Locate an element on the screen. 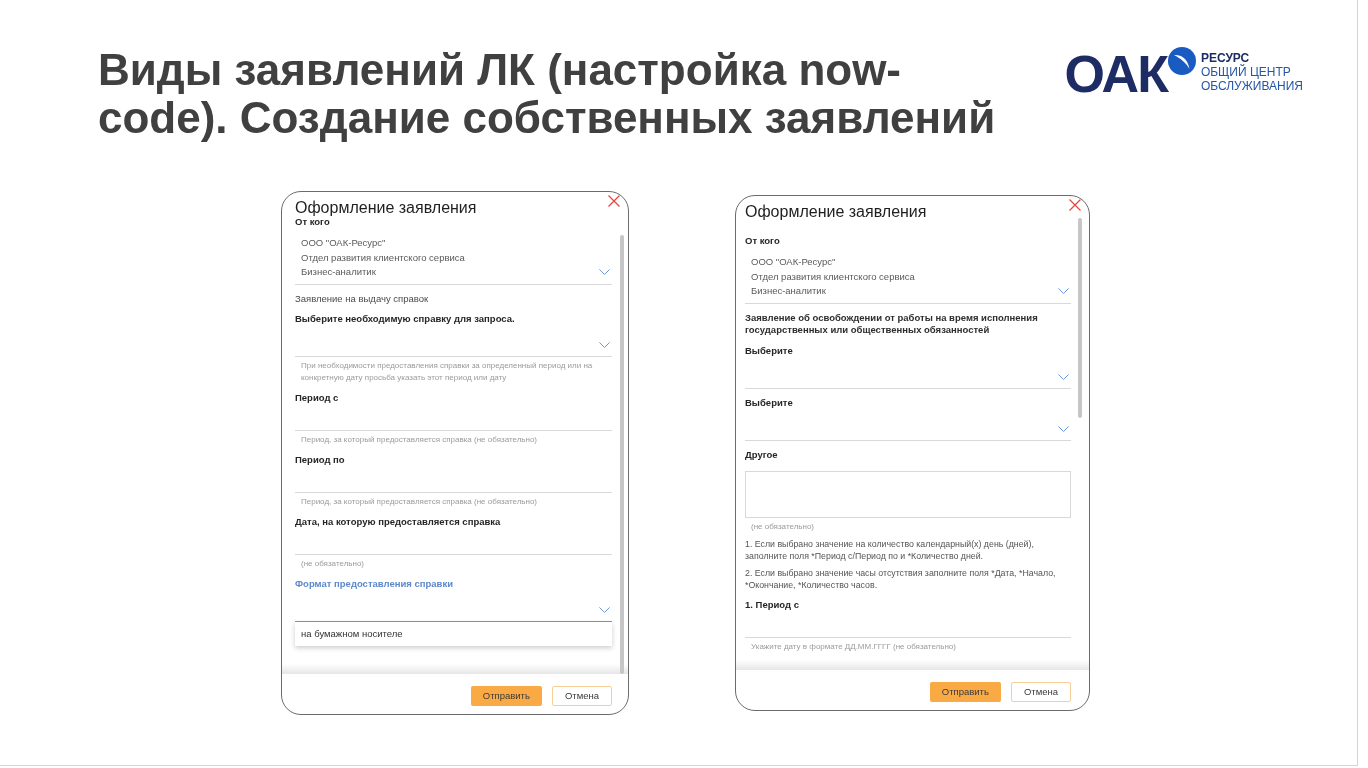 Image resolution: width=1368 pixels, height=768 pixels. note-text: Заявление на выдачу справок is located at coordinates (362, 298).